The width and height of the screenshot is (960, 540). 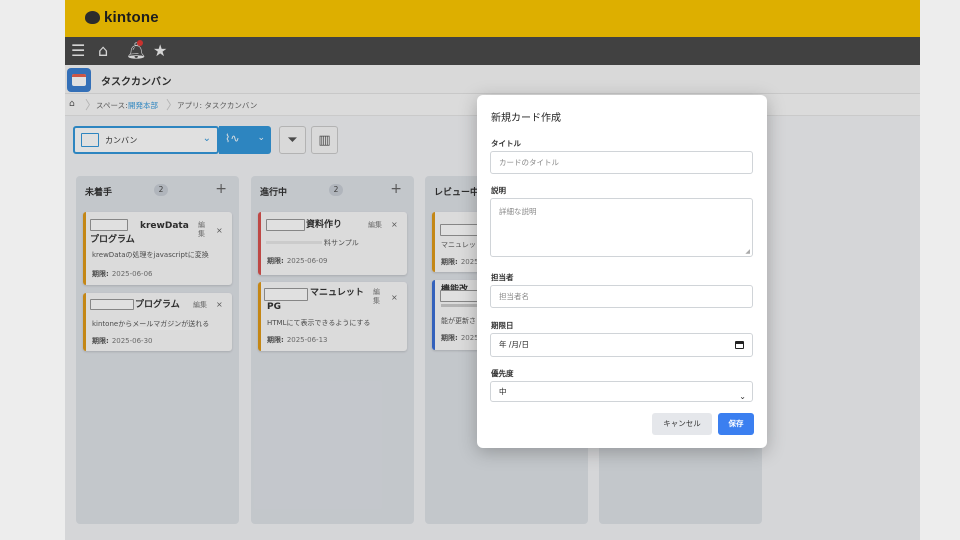 What do you see at coordinates (514, 344) in the screenshot?
I see `due-date-placeholder: 年 /月/日` at bounding box center [514, 344].